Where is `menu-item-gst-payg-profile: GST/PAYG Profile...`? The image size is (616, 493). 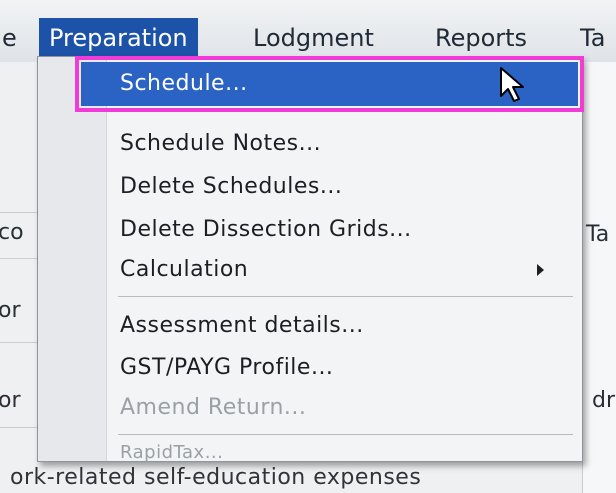 menu-item-gst-payg-profile: GST/PAYG Profile... is located at coordinates (226, 368).